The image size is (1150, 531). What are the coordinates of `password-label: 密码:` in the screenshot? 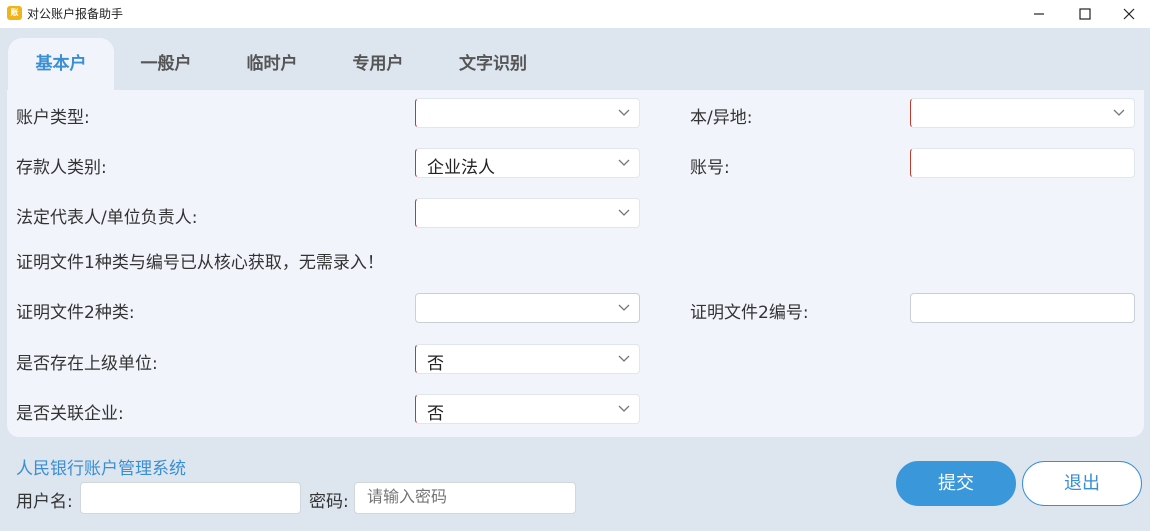 It's located at (329, 502).